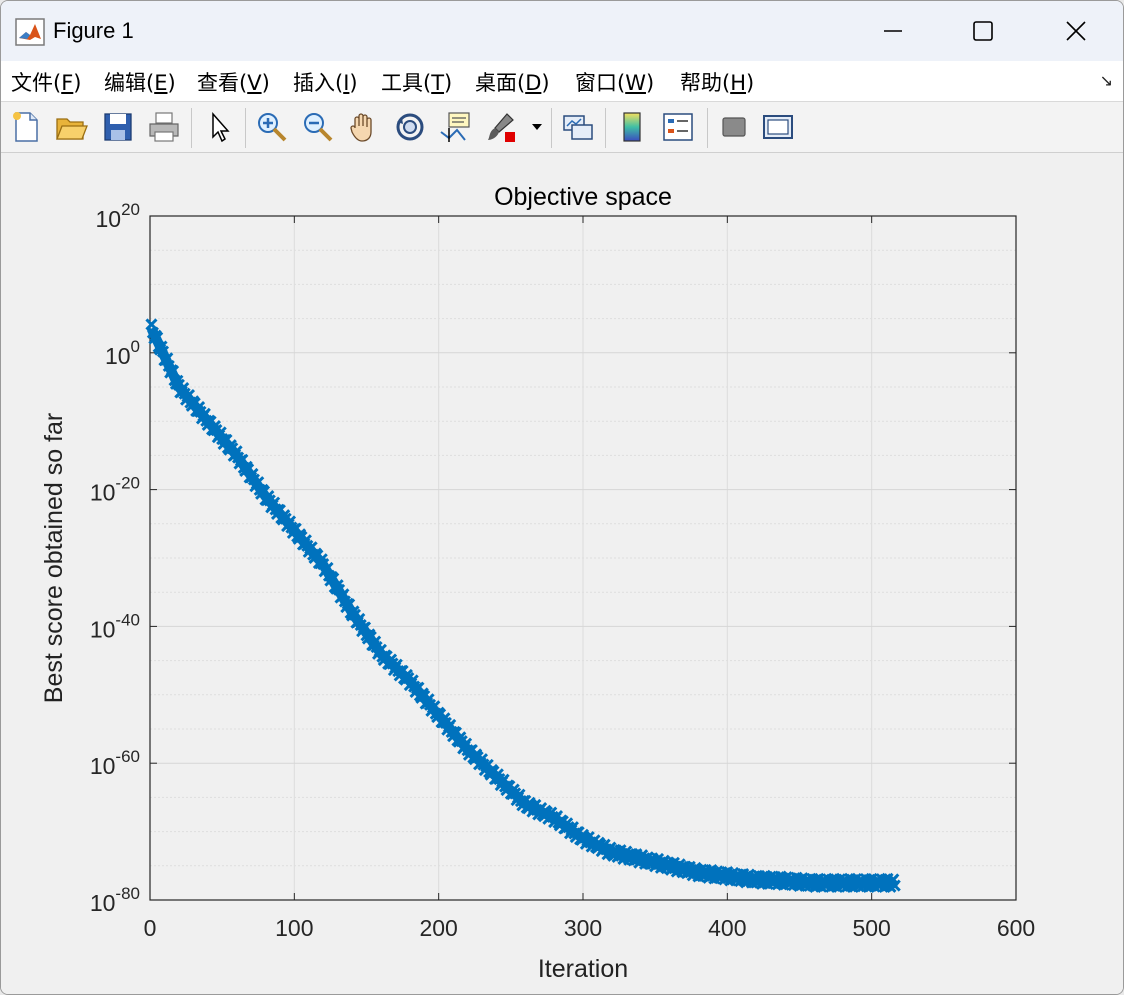 The height and width of the screenshot is (995, 1124). Describe the element at coordinates (318, 127) in the screenshot. I see `zoom-out-icon` at that location.